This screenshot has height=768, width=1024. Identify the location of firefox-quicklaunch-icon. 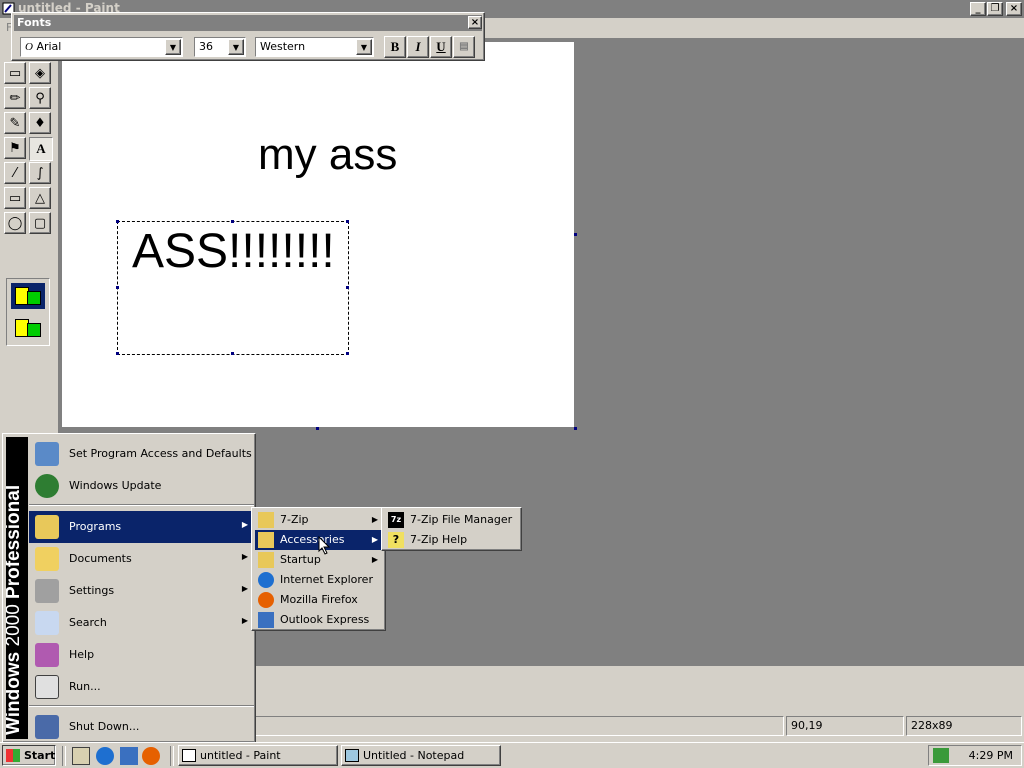
(151, 756).